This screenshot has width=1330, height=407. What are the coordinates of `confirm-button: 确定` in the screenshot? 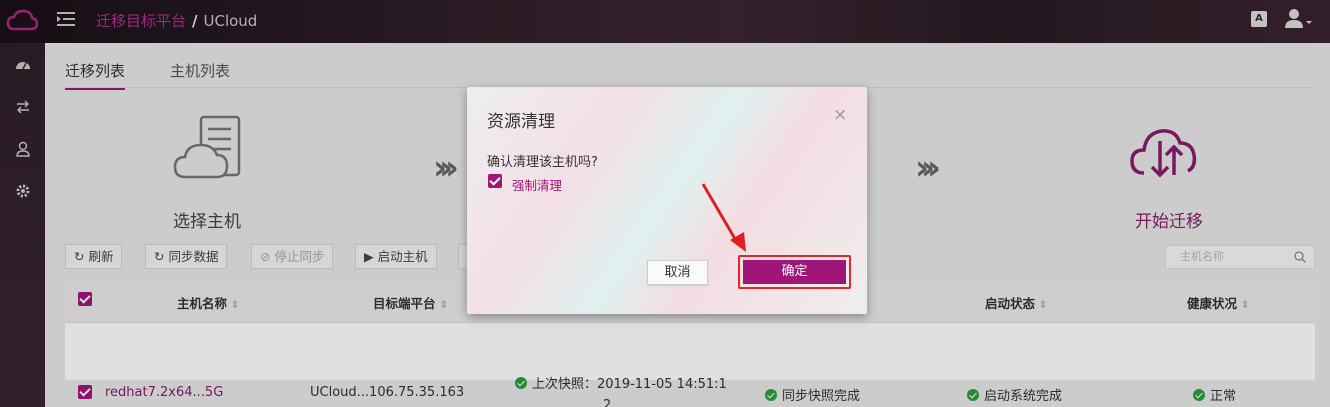 It's located at (794, 272).